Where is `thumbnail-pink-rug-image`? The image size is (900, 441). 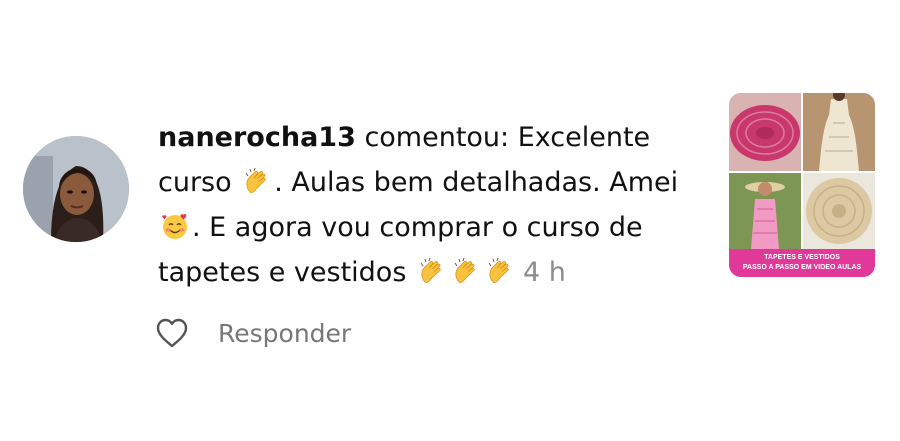
thumbnail-pink-rug-image is located at coordinates (765, 132).